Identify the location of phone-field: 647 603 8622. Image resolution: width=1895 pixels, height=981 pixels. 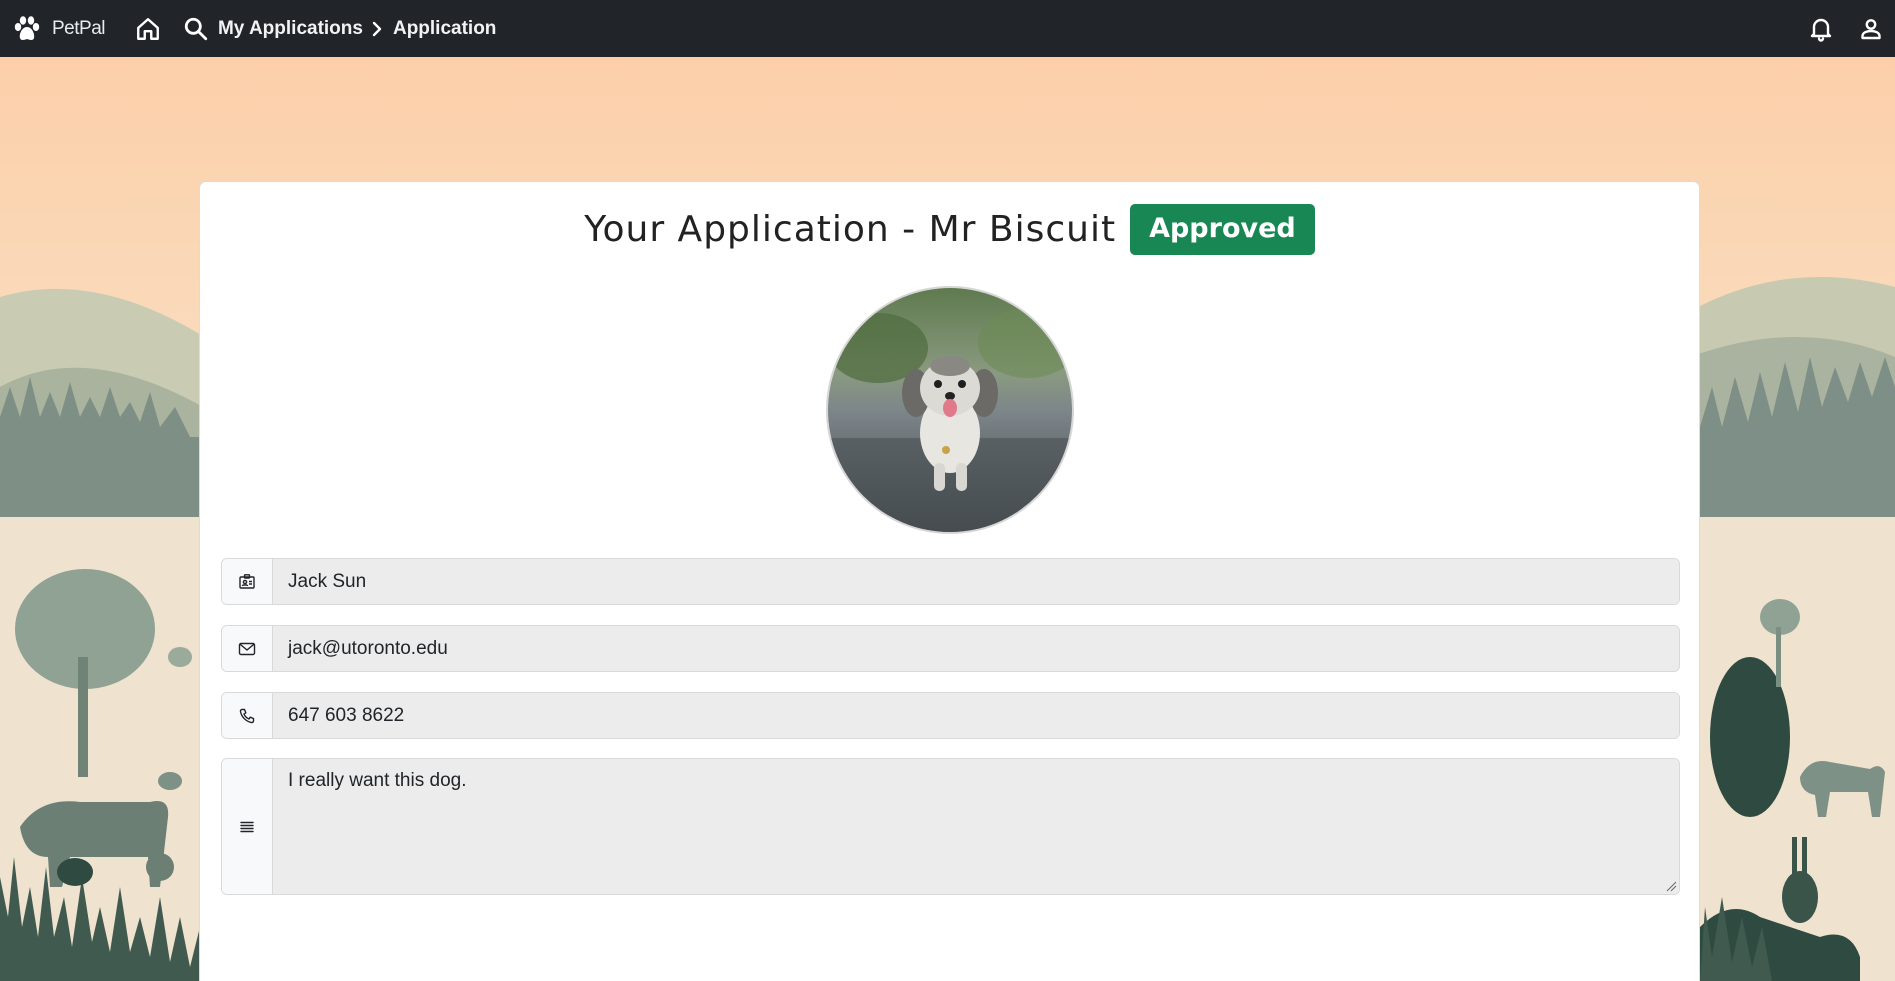
(950, 715).